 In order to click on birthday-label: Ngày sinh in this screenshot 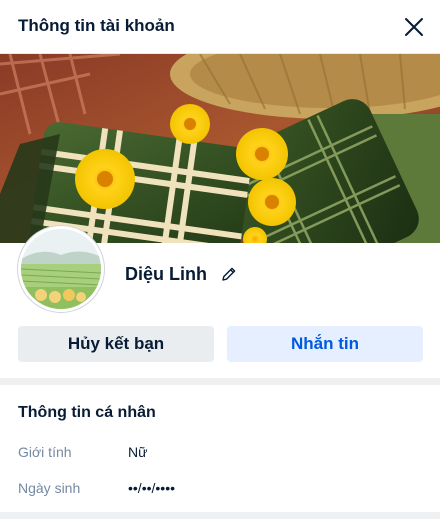, I will do `click(49, 488)`.